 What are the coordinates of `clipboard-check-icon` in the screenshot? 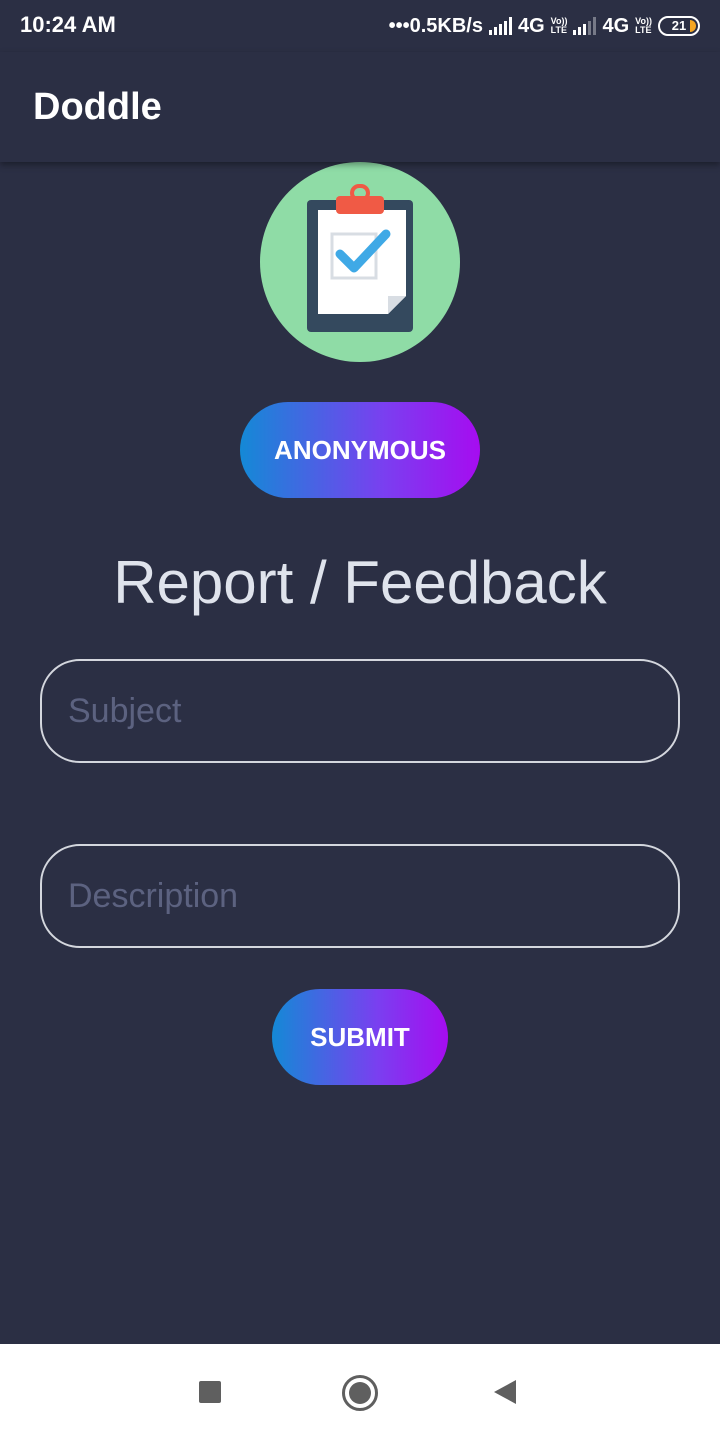 It's located at (360, 262).